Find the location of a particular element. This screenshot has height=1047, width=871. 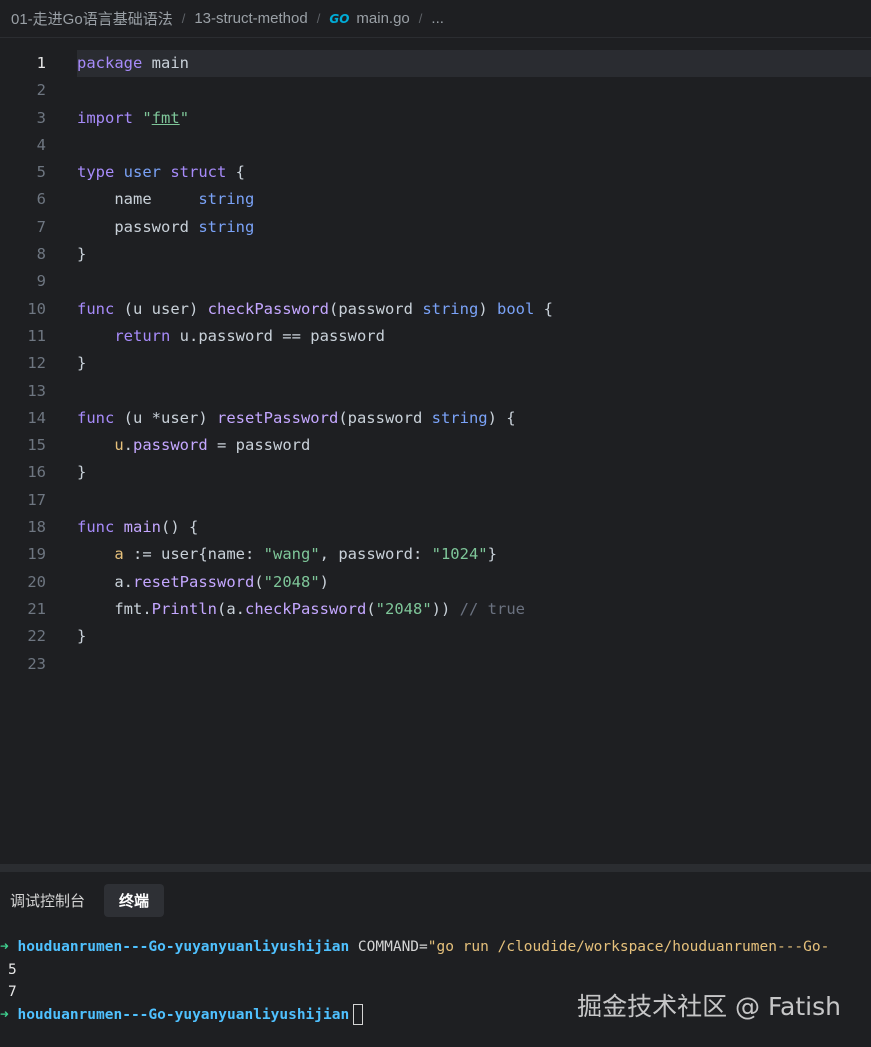

code-line: 11 return u.password == password is located at coordinates (435, 336).